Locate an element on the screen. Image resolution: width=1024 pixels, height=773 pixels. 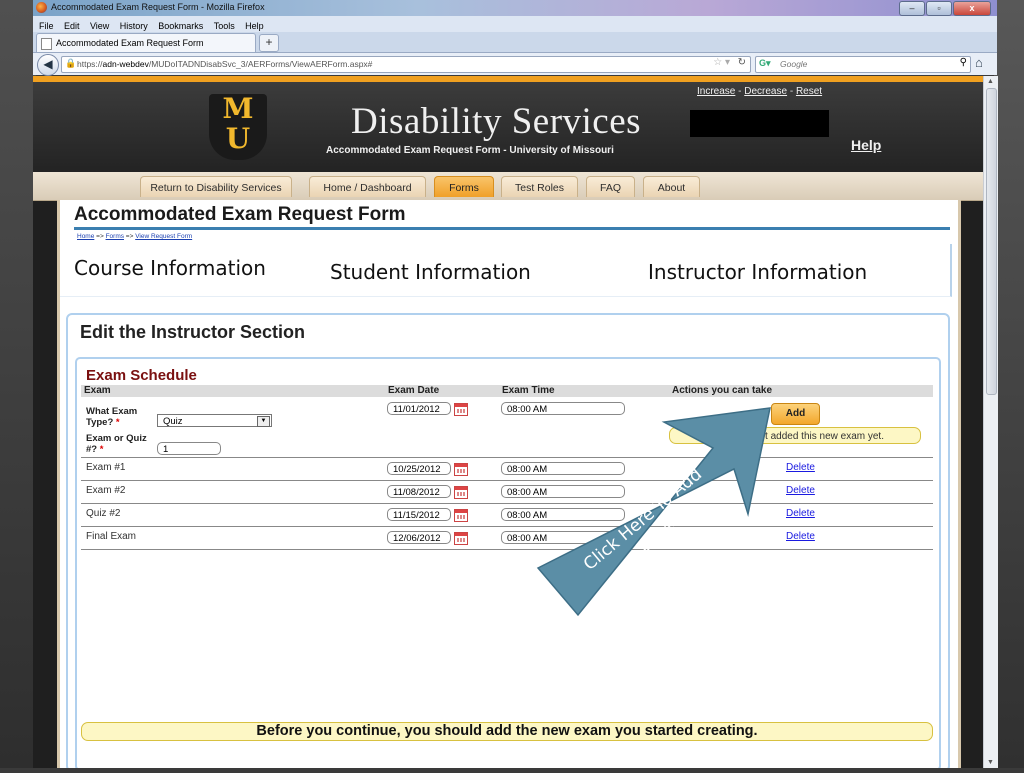
exam-date-input: 12/06/2012 is located at coordinates (419, 537).